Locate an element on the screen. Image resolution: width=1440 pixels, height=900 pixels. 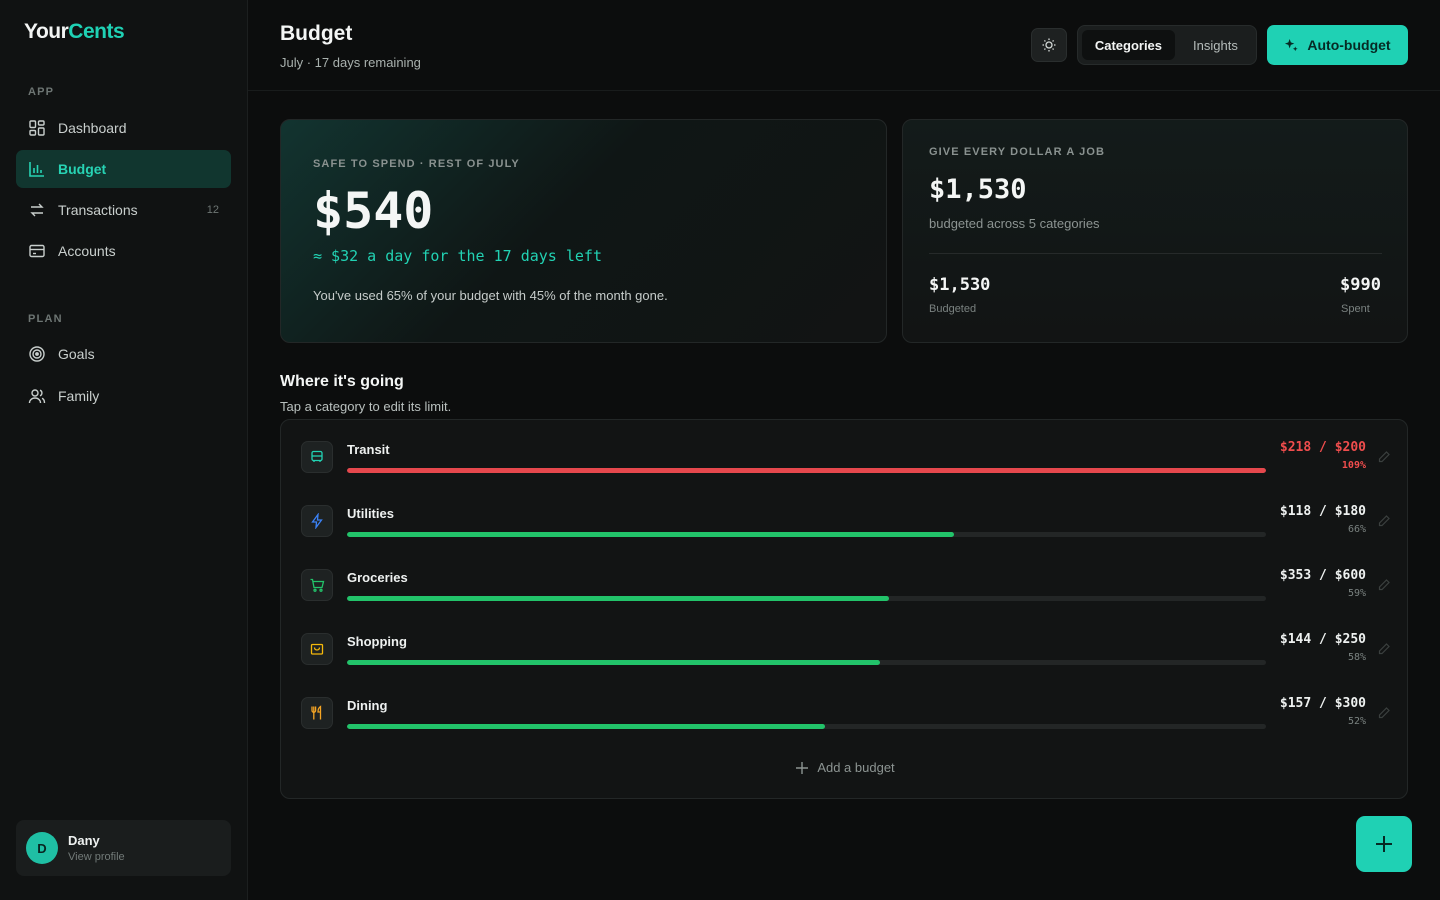
grid-icon is located at coordinates (37, 128).